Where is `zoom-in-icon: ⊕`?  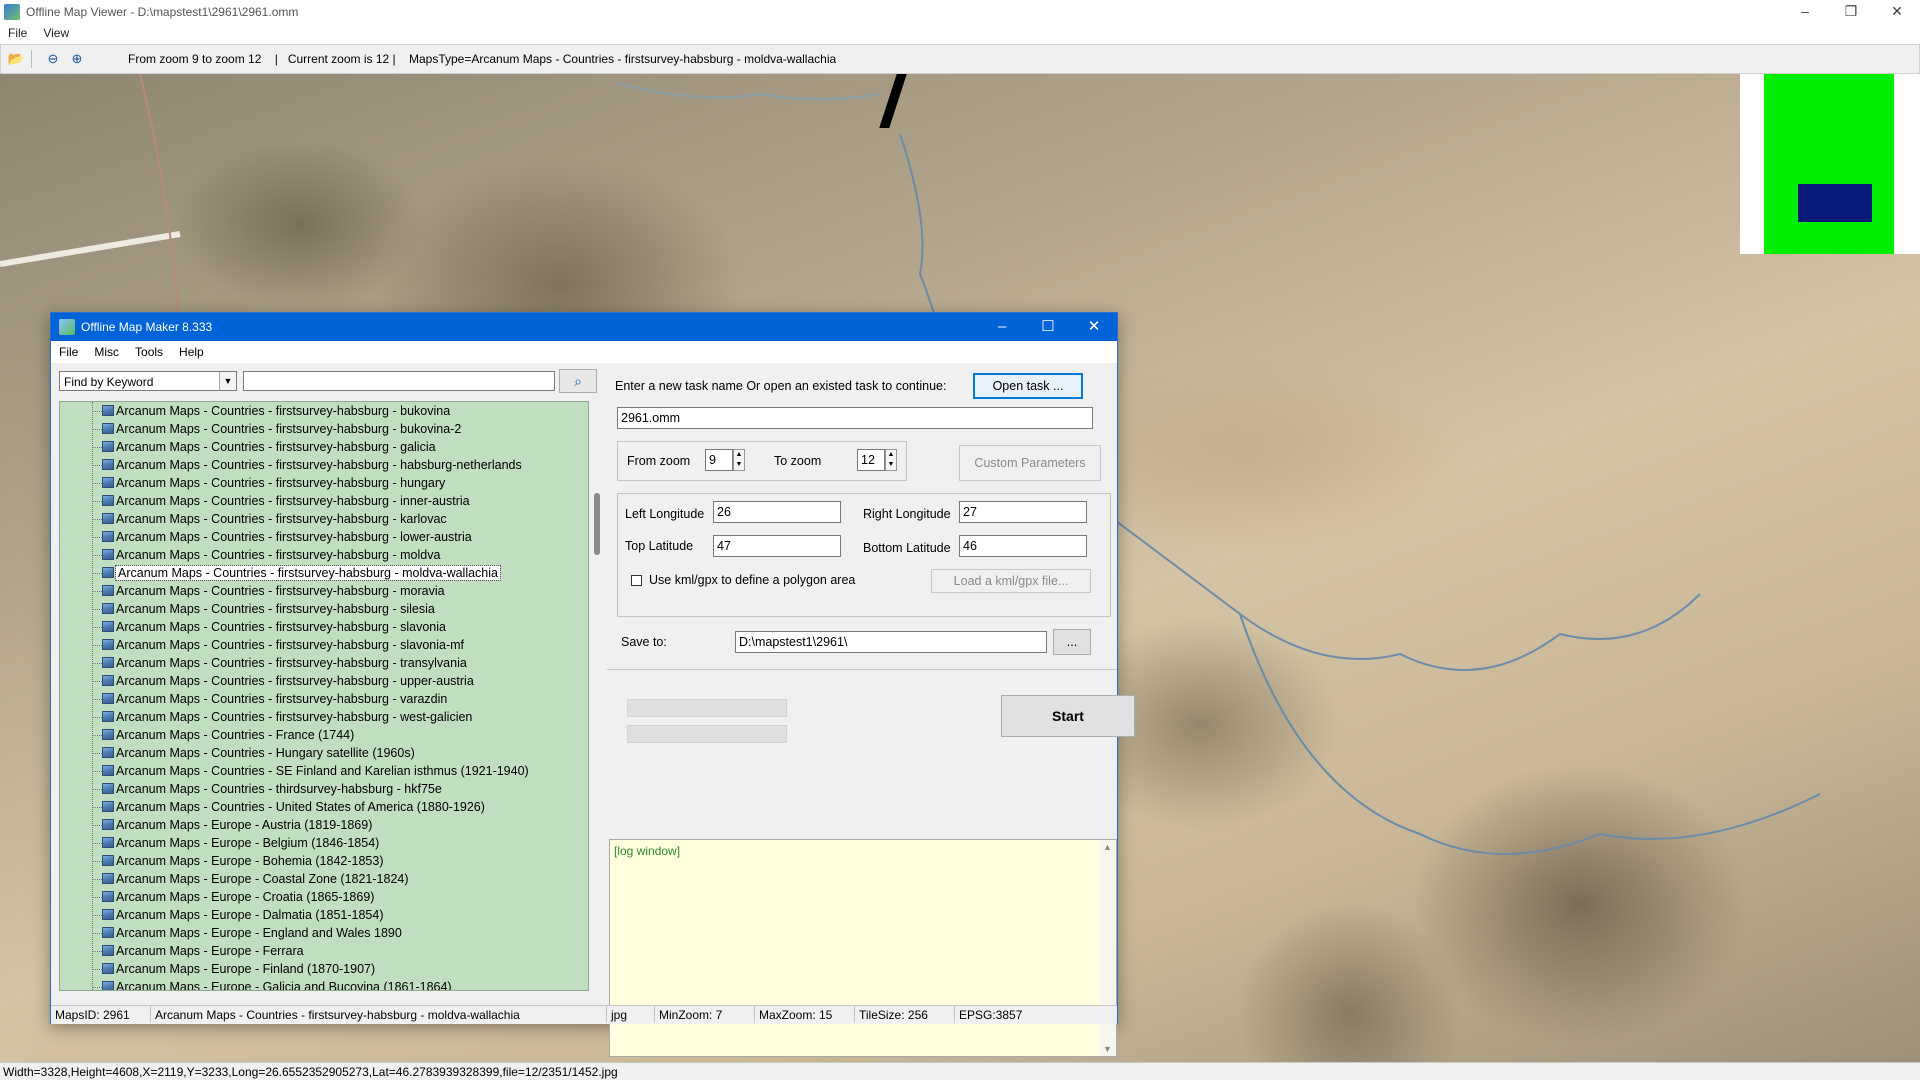
zoom-in-icon: ⊕ is located at coordinates (77, 59).